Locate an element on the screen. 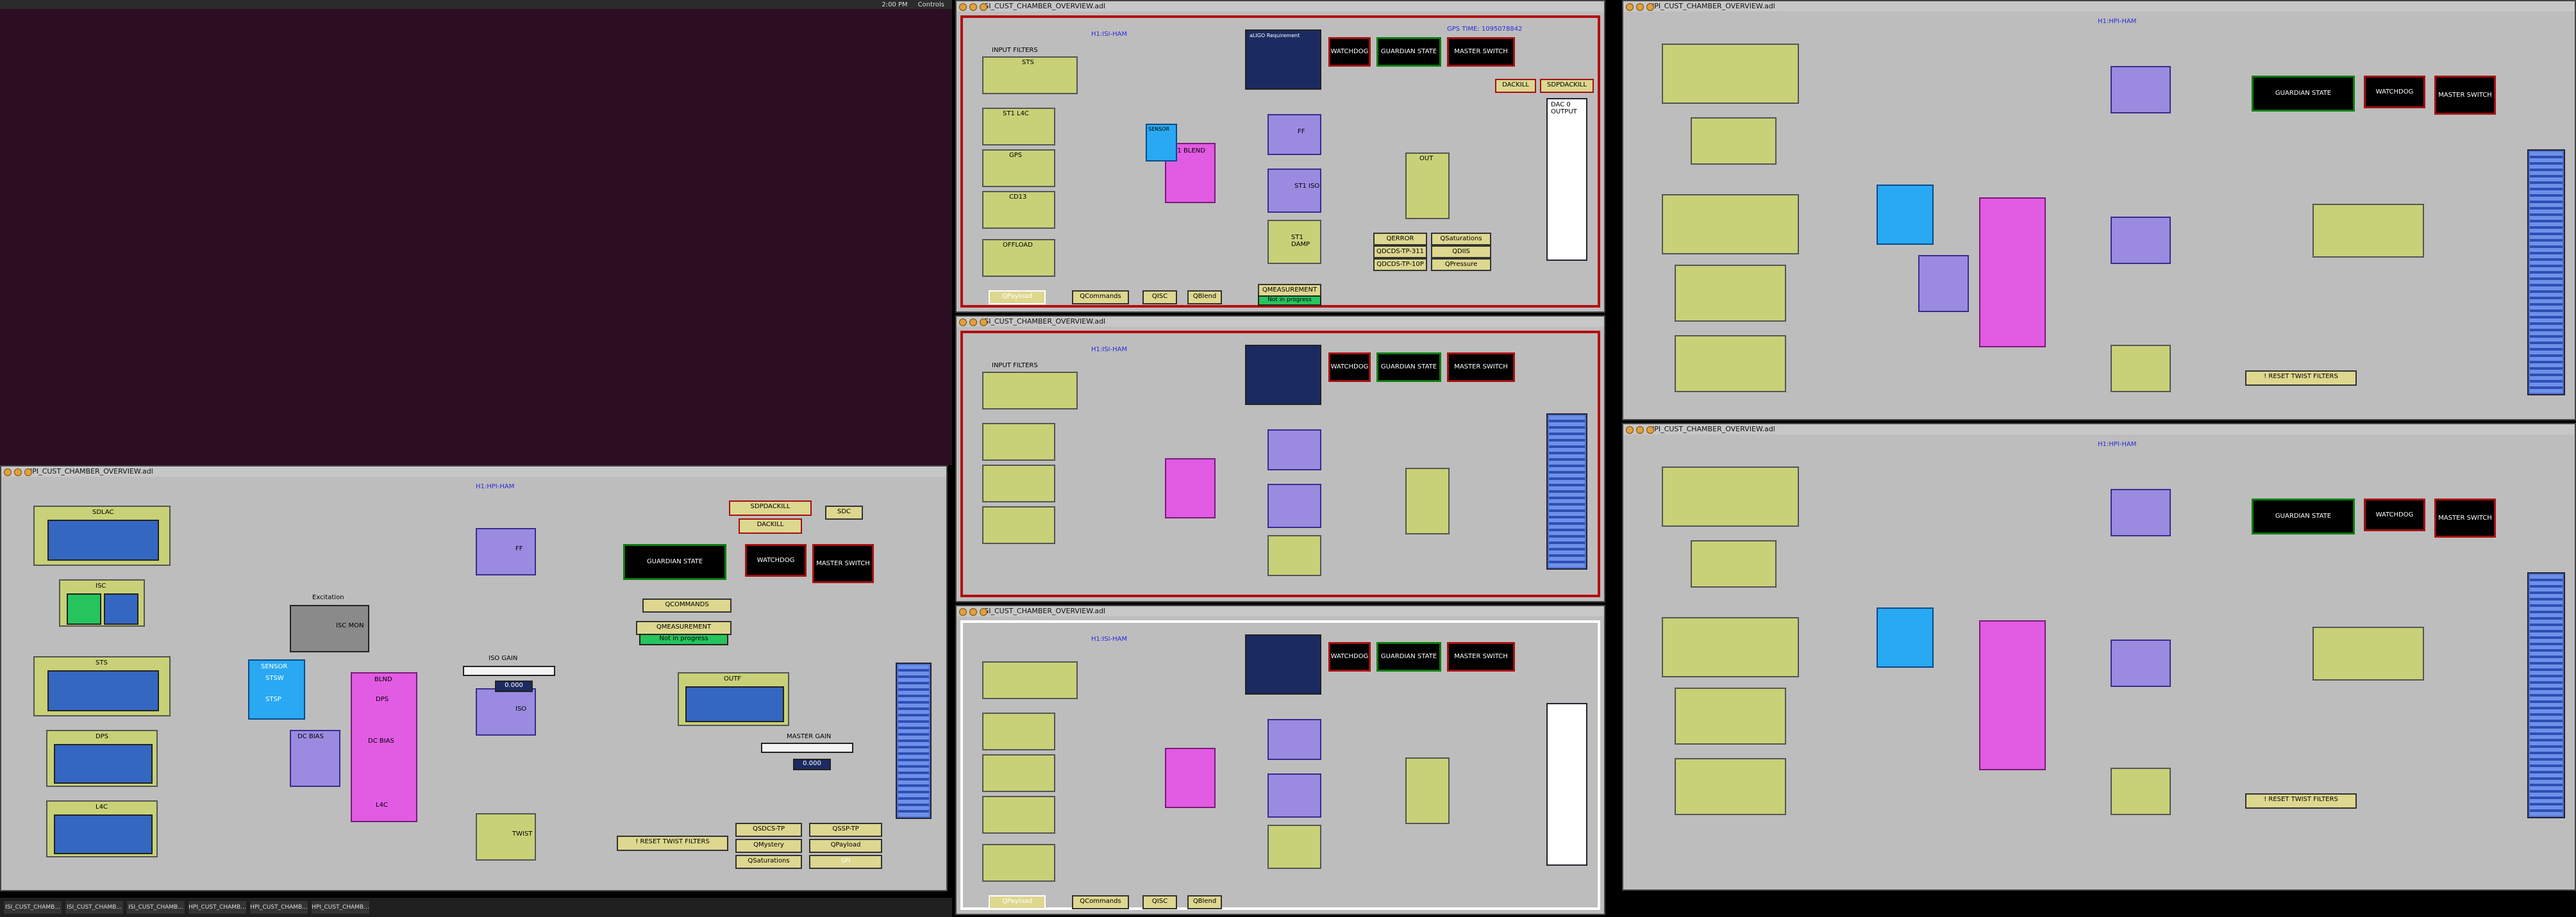 This screenshot has height=917, width=2576. sensor-block is located at coordinates (1905, 638).